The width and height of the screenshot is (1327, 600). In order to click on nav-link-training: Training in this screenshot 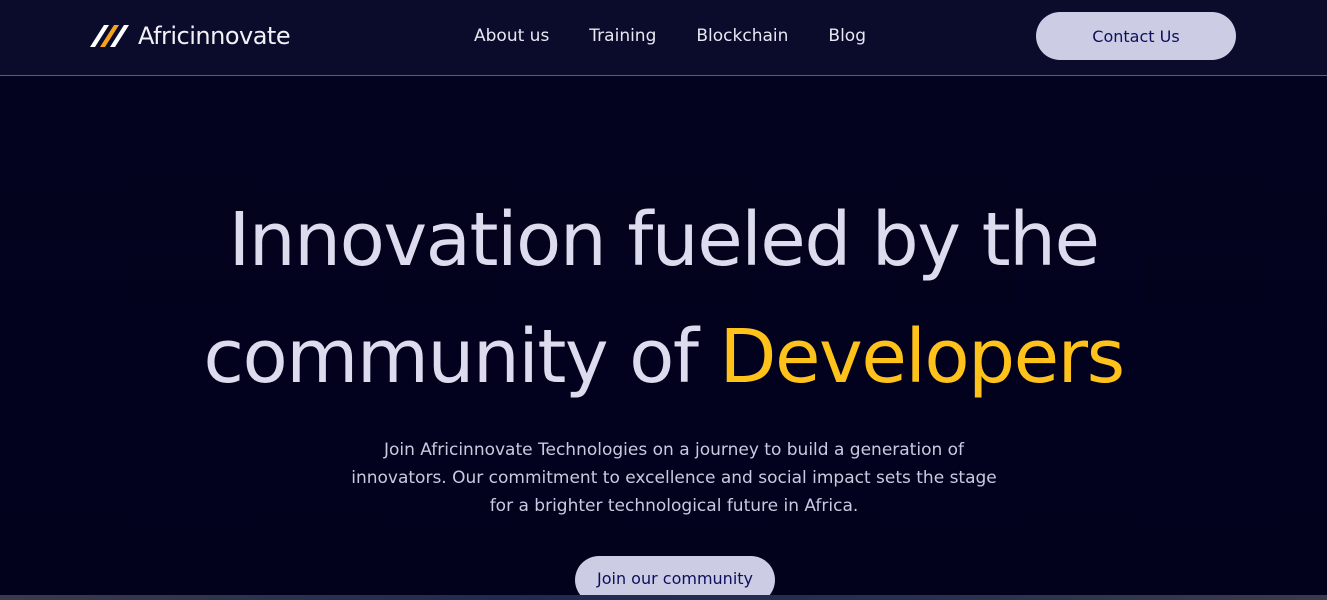, I will do `click(622, 36)`.